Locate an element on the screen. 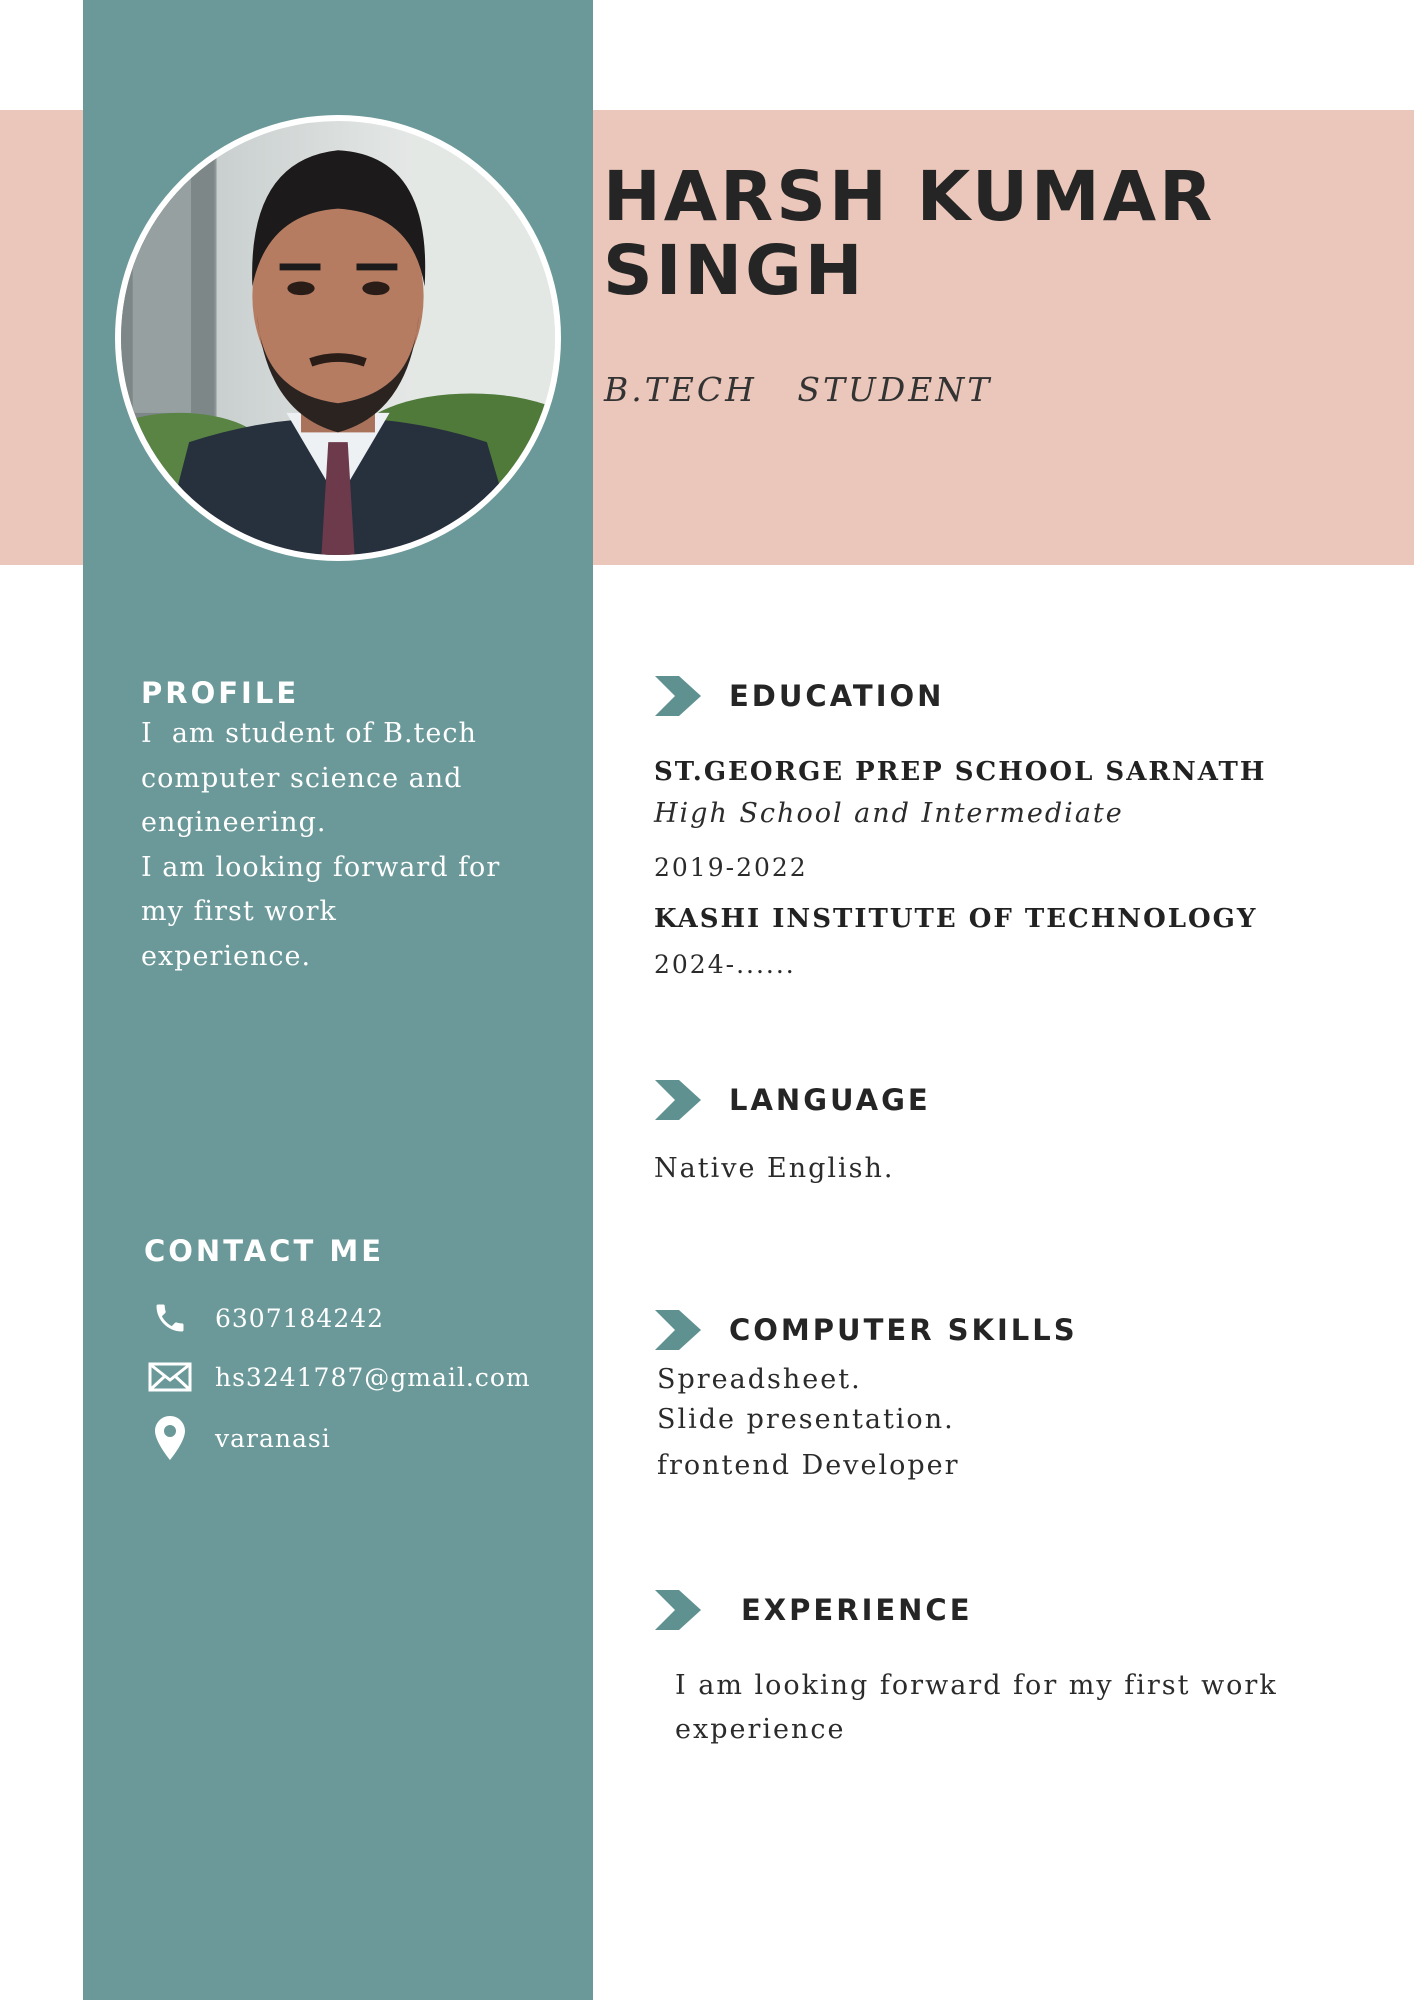 The width and height of the screenshot is (1414, 2000). profile-line: experience. is located at coordinates (226, 956).